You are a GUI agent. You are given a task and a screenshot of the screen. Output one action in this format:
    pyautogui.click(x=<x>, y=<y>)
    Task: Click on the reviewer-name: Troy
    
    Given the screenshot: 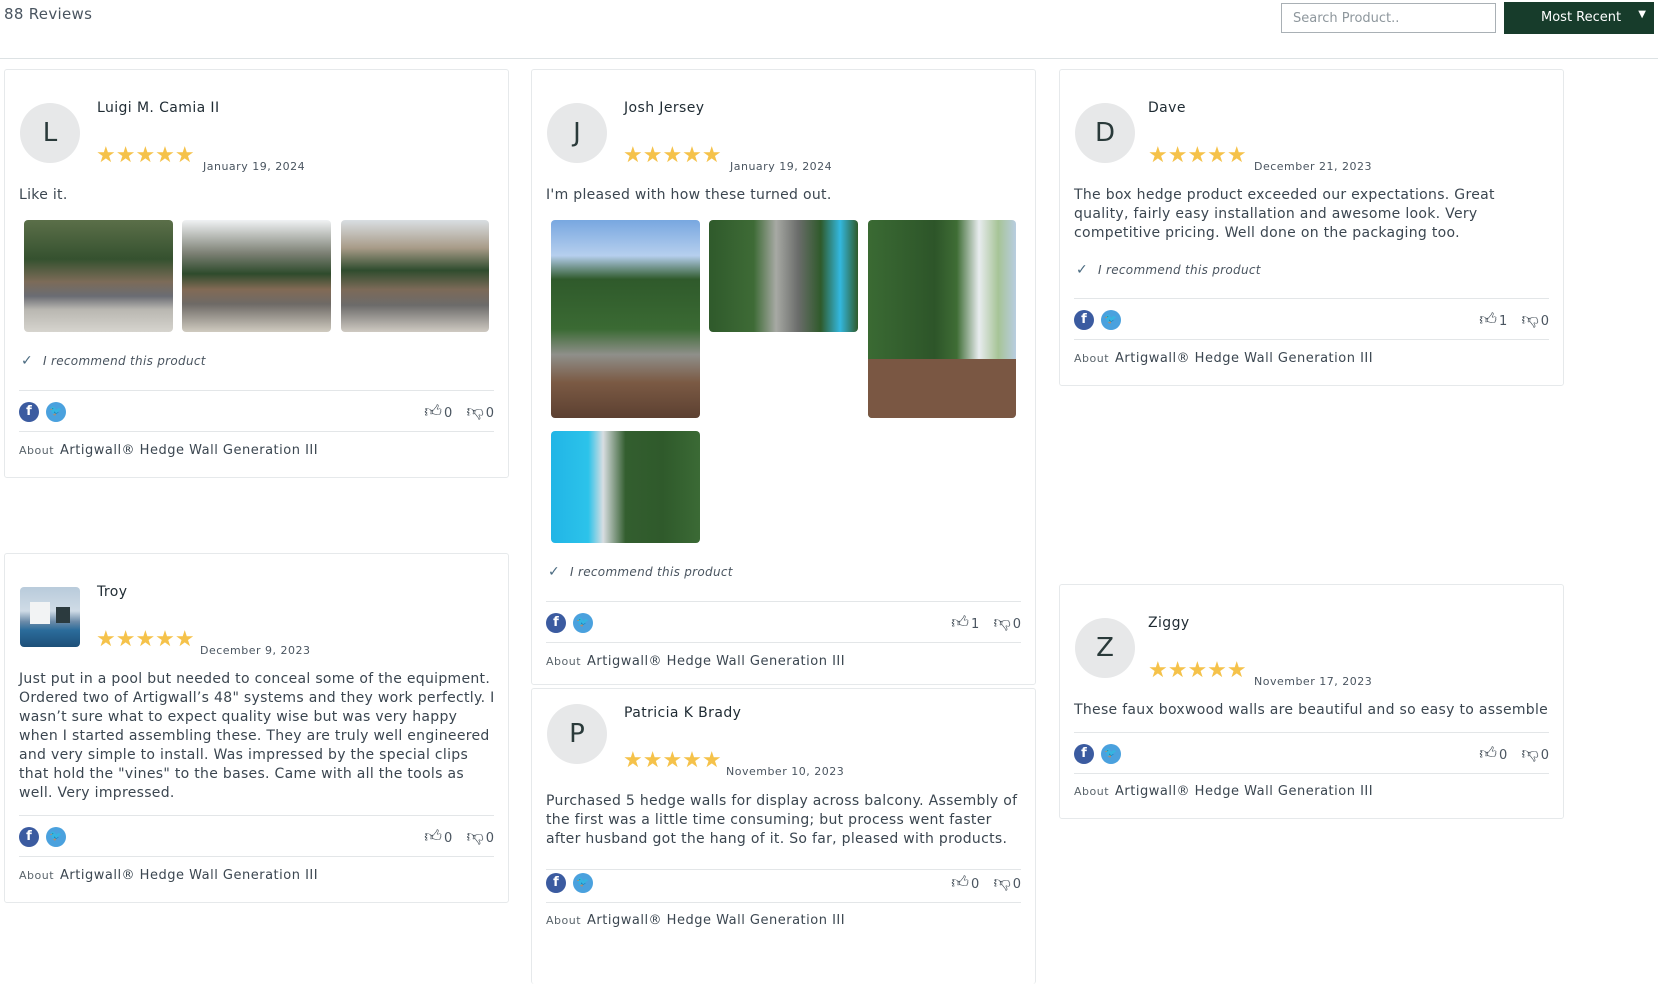 What is the action you would take?
    pyautogui.click(x=112, y=592)
    